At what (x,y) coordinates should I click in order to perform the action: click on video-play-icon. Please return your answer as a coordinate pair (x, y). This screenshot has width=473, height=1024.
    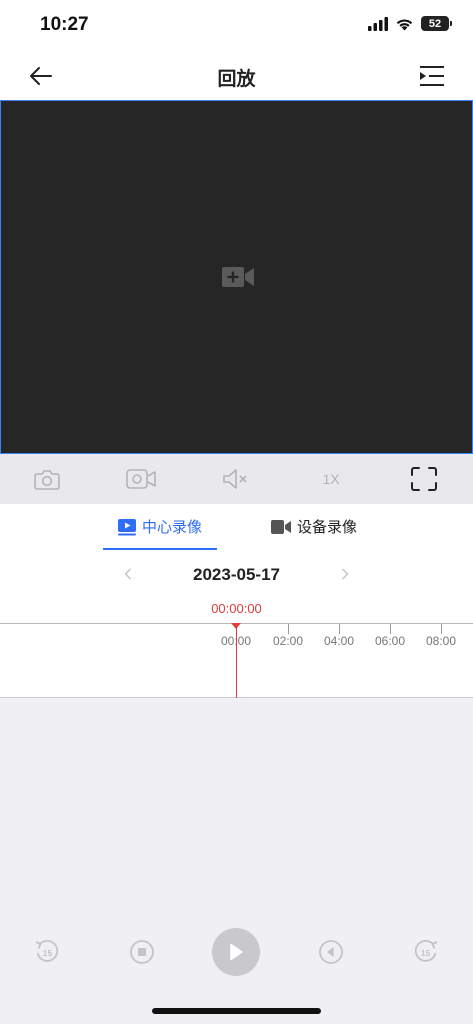
    Looking at the image, I should click on (127, 526).